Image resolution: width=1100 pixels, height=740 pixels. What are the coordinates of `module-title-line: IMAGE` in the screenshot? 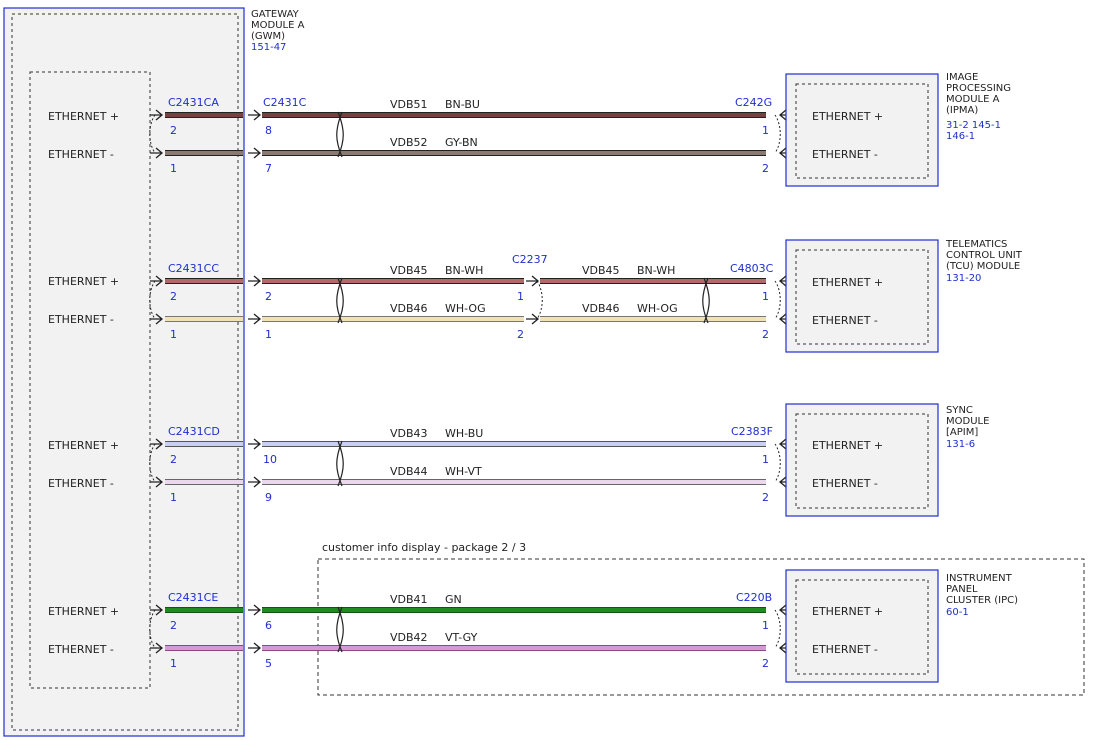 It's located at (962, 77).